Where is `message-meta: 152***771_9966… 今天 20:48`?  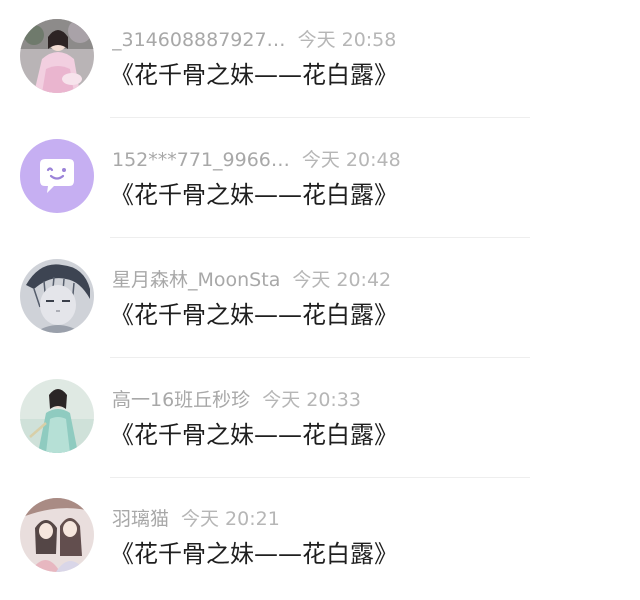 message-meta: 152***771_9966… 今天 20:48 is located at coordinates (256, 160).